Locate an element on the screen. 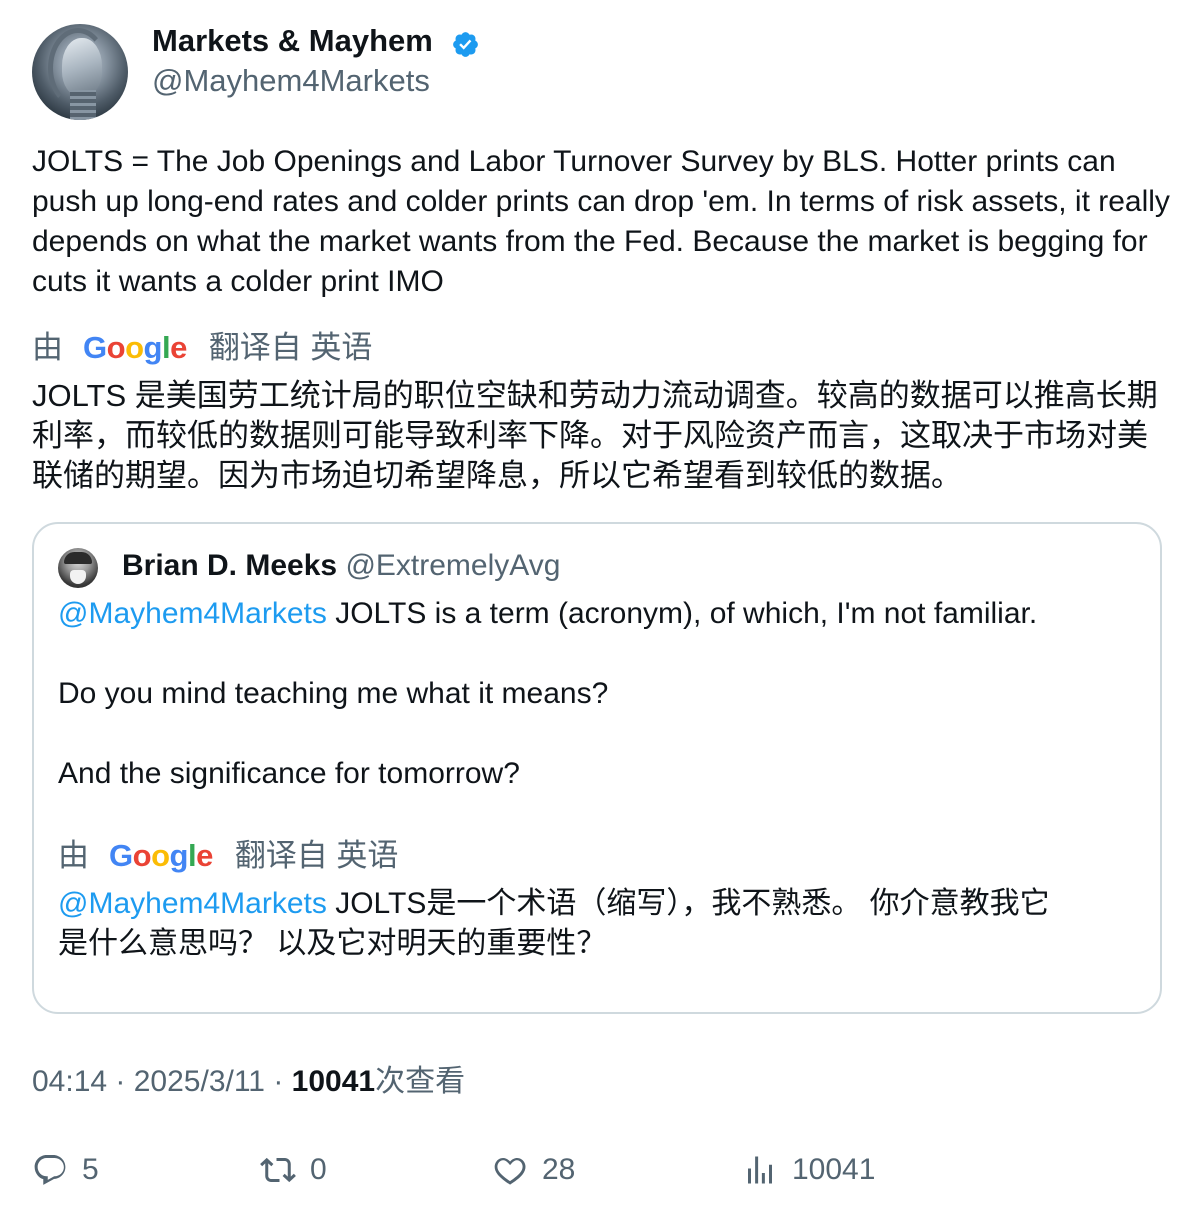  retweet-icon is located at coordinates (278, 1170).